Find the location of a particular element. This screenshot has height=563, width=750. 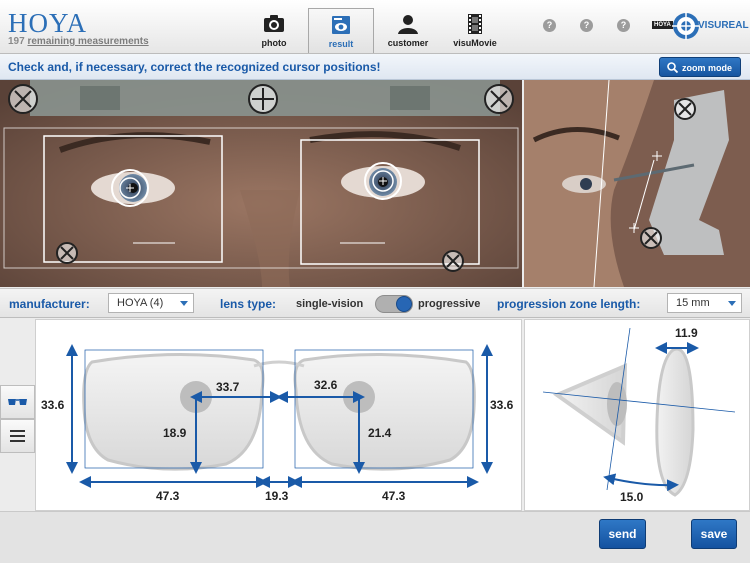

hamburger-menu-icon is located at coordinates (17, 436).